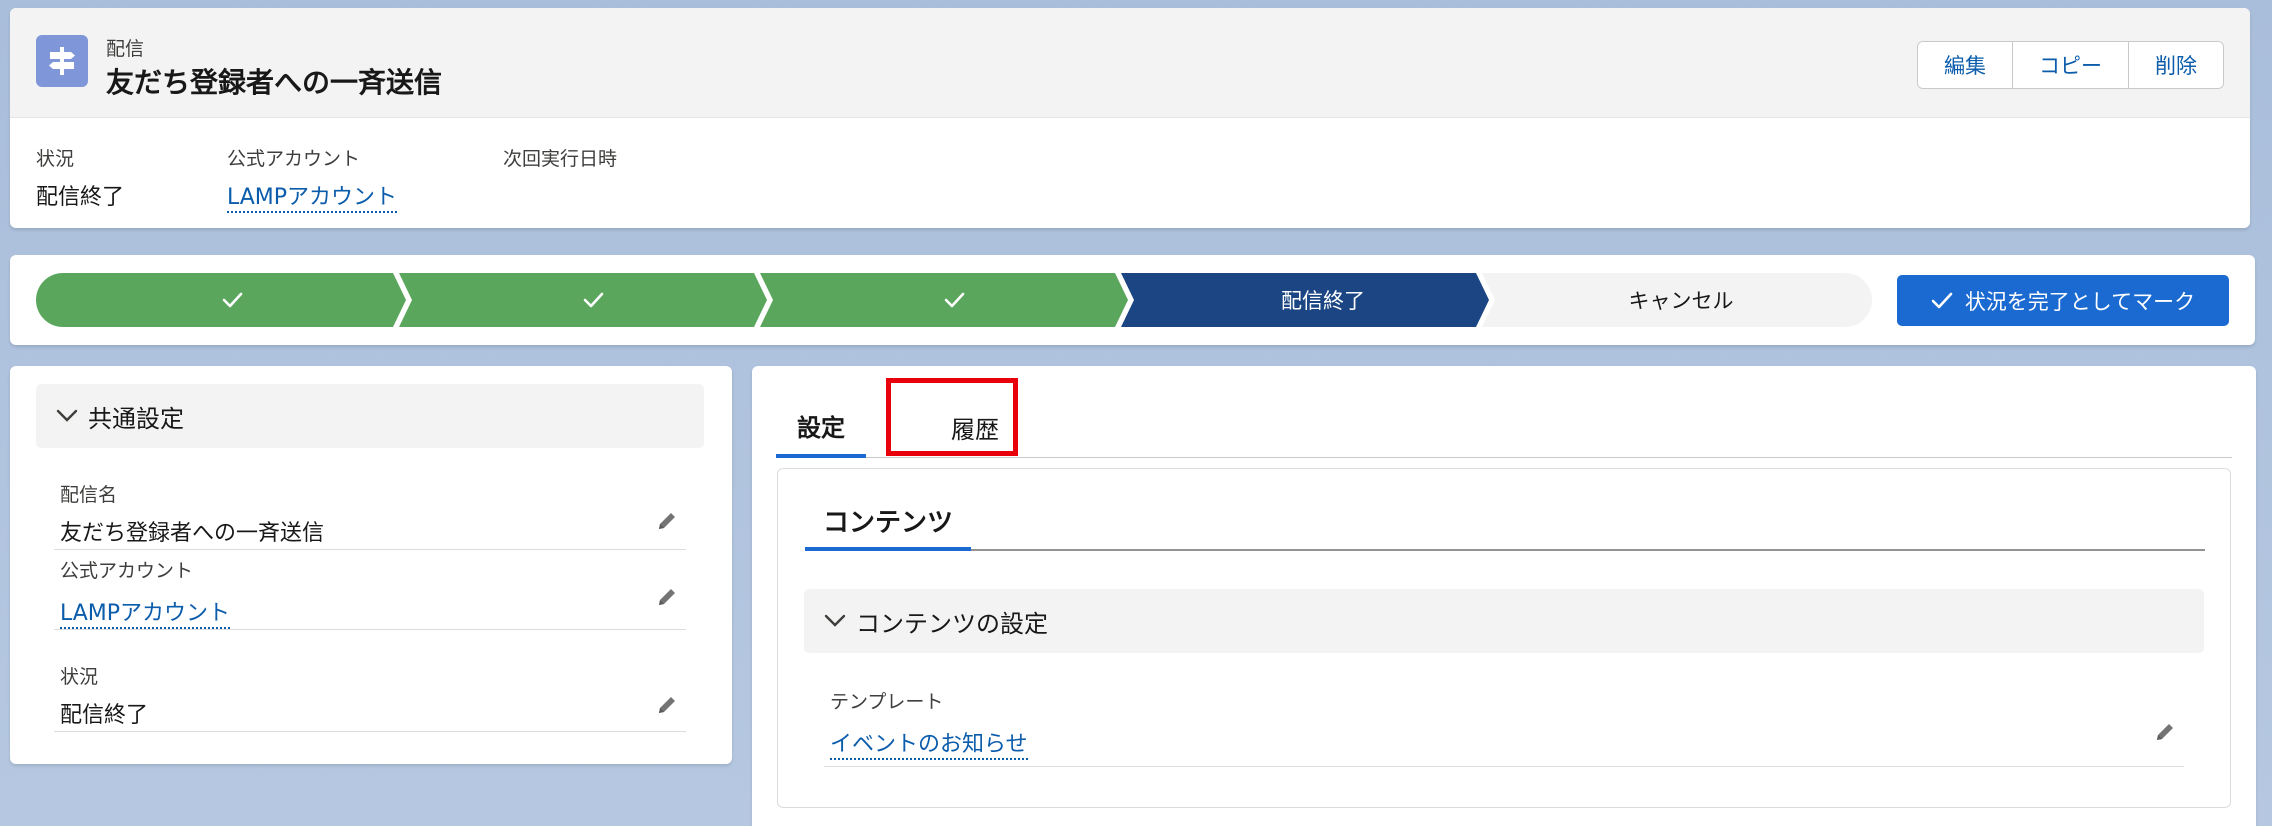  I want to click on tab-contents: コンテンツ, so click(888, 522).